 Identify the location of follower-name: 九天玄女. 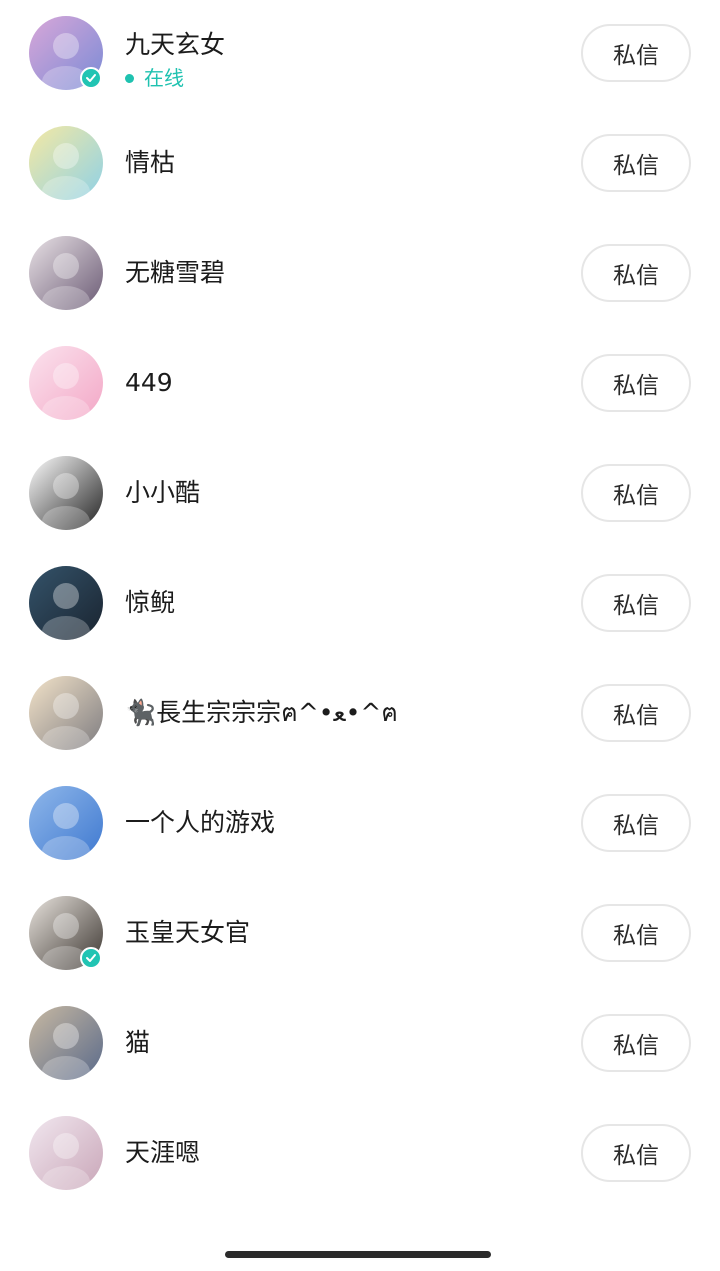
(175, 44).